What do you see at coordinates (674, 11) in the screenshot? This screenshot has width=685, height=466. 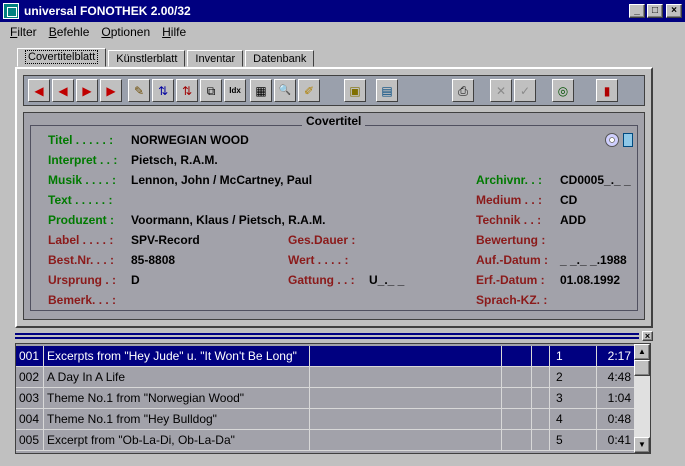 I see `close-button: ×` at bounding box center [674, 11].